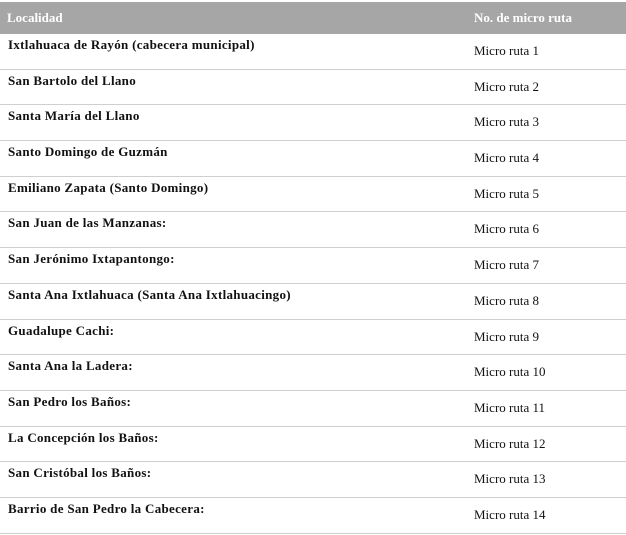 The height and width of the screenshot is (535, 626). What do you see at coordinates (80, 473) in the screenshot?
I see `localidad-cell: San Cristóbal los Baños:` at bounding box center [80, 473].